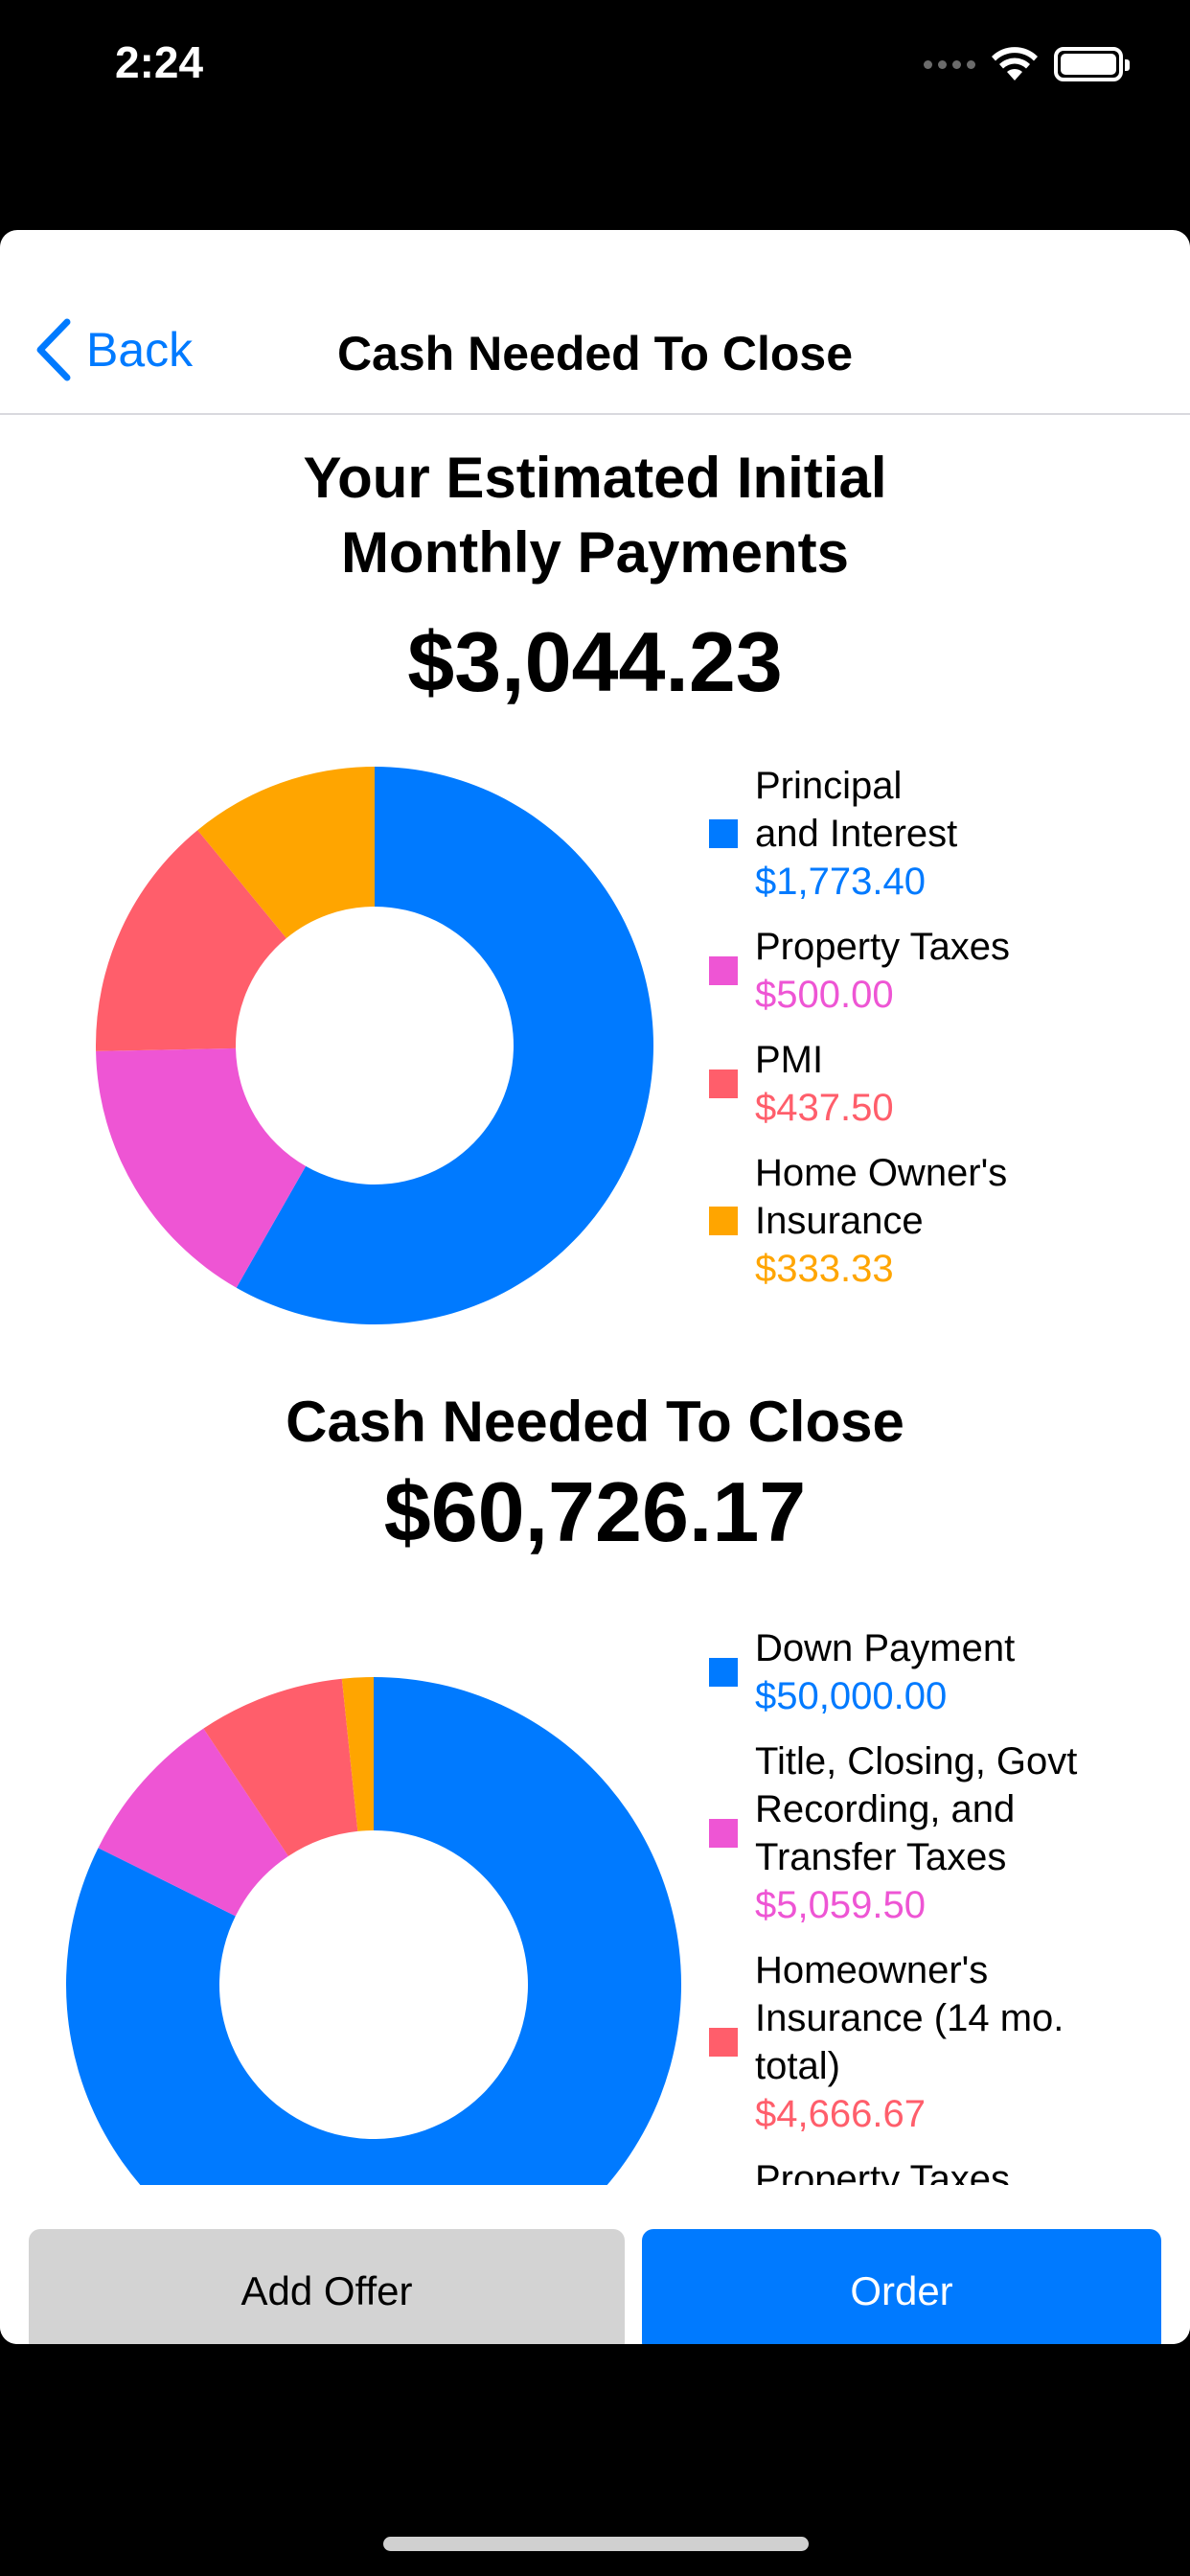  I want to click on monthly-title-line1: Your Estimated Initial, so click(595, 478).